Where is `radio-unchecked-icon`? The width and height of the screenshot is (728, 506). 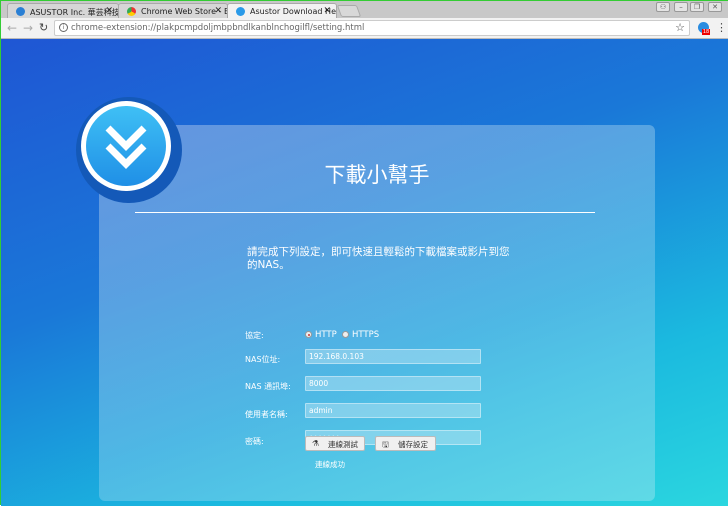 radio-unchecked-icon is located at coordinates (345, 334).